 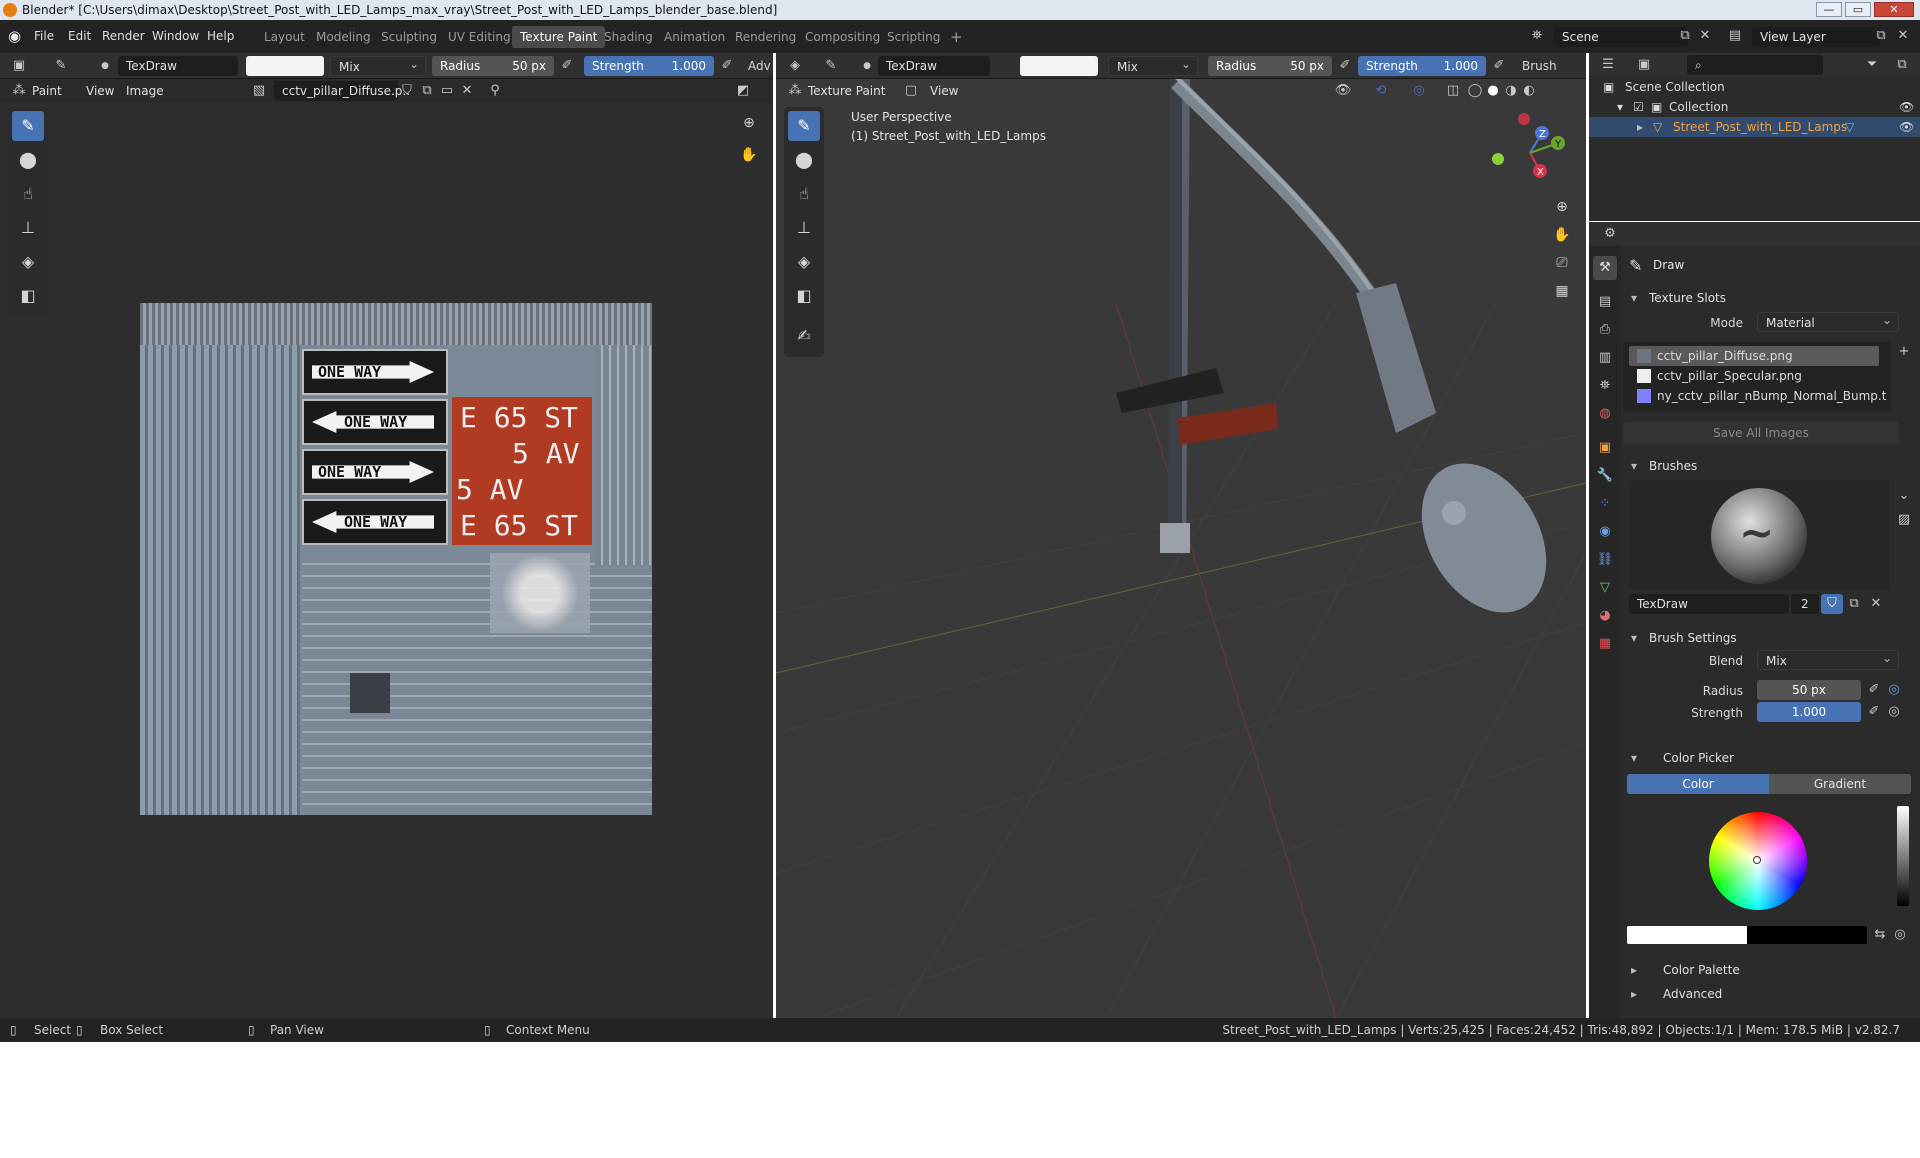 What do you see at coordinates (1894, 690) in the screenshot?
I see `brush-radius-unit-icon: ◎` at bounding box center [1894, 690].